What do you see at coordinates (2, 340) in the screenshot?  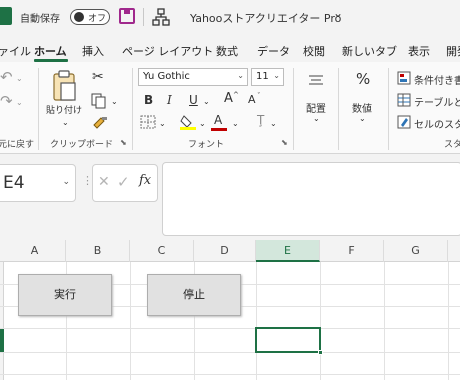 I see `selected-row-indicator` at bounding box center [2, 340].